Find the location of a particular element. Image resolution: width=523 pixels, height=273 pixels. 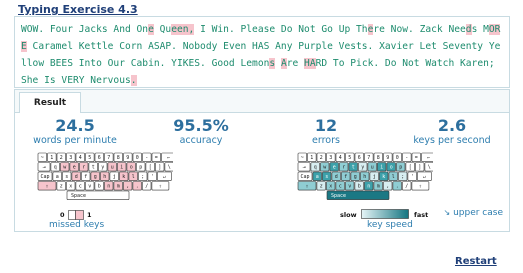

key-label: = is located at coordinates (156, 158).